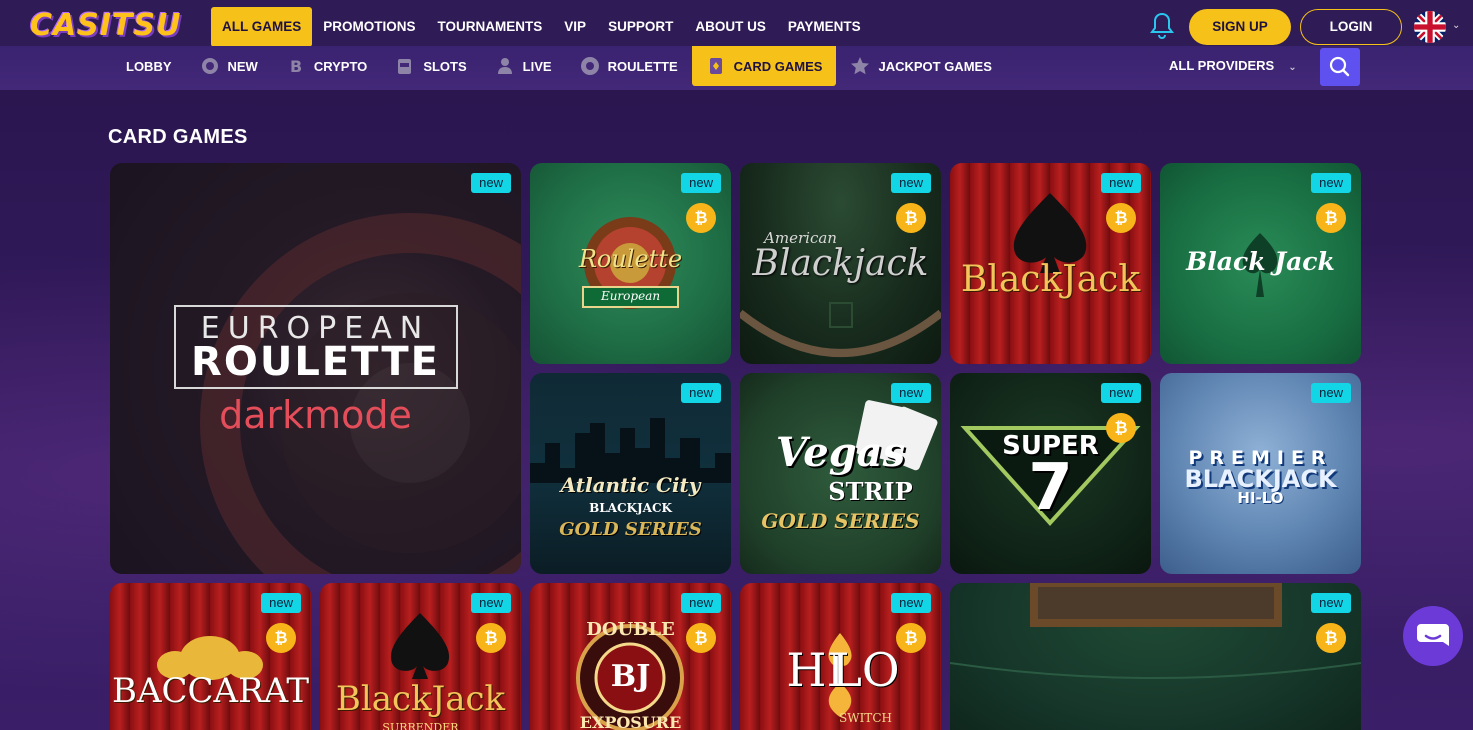  What do you see at coordinates (1050, 488) in the screenshot?
I see `game-subtitle: 7` at bounding box center [1050, 488].